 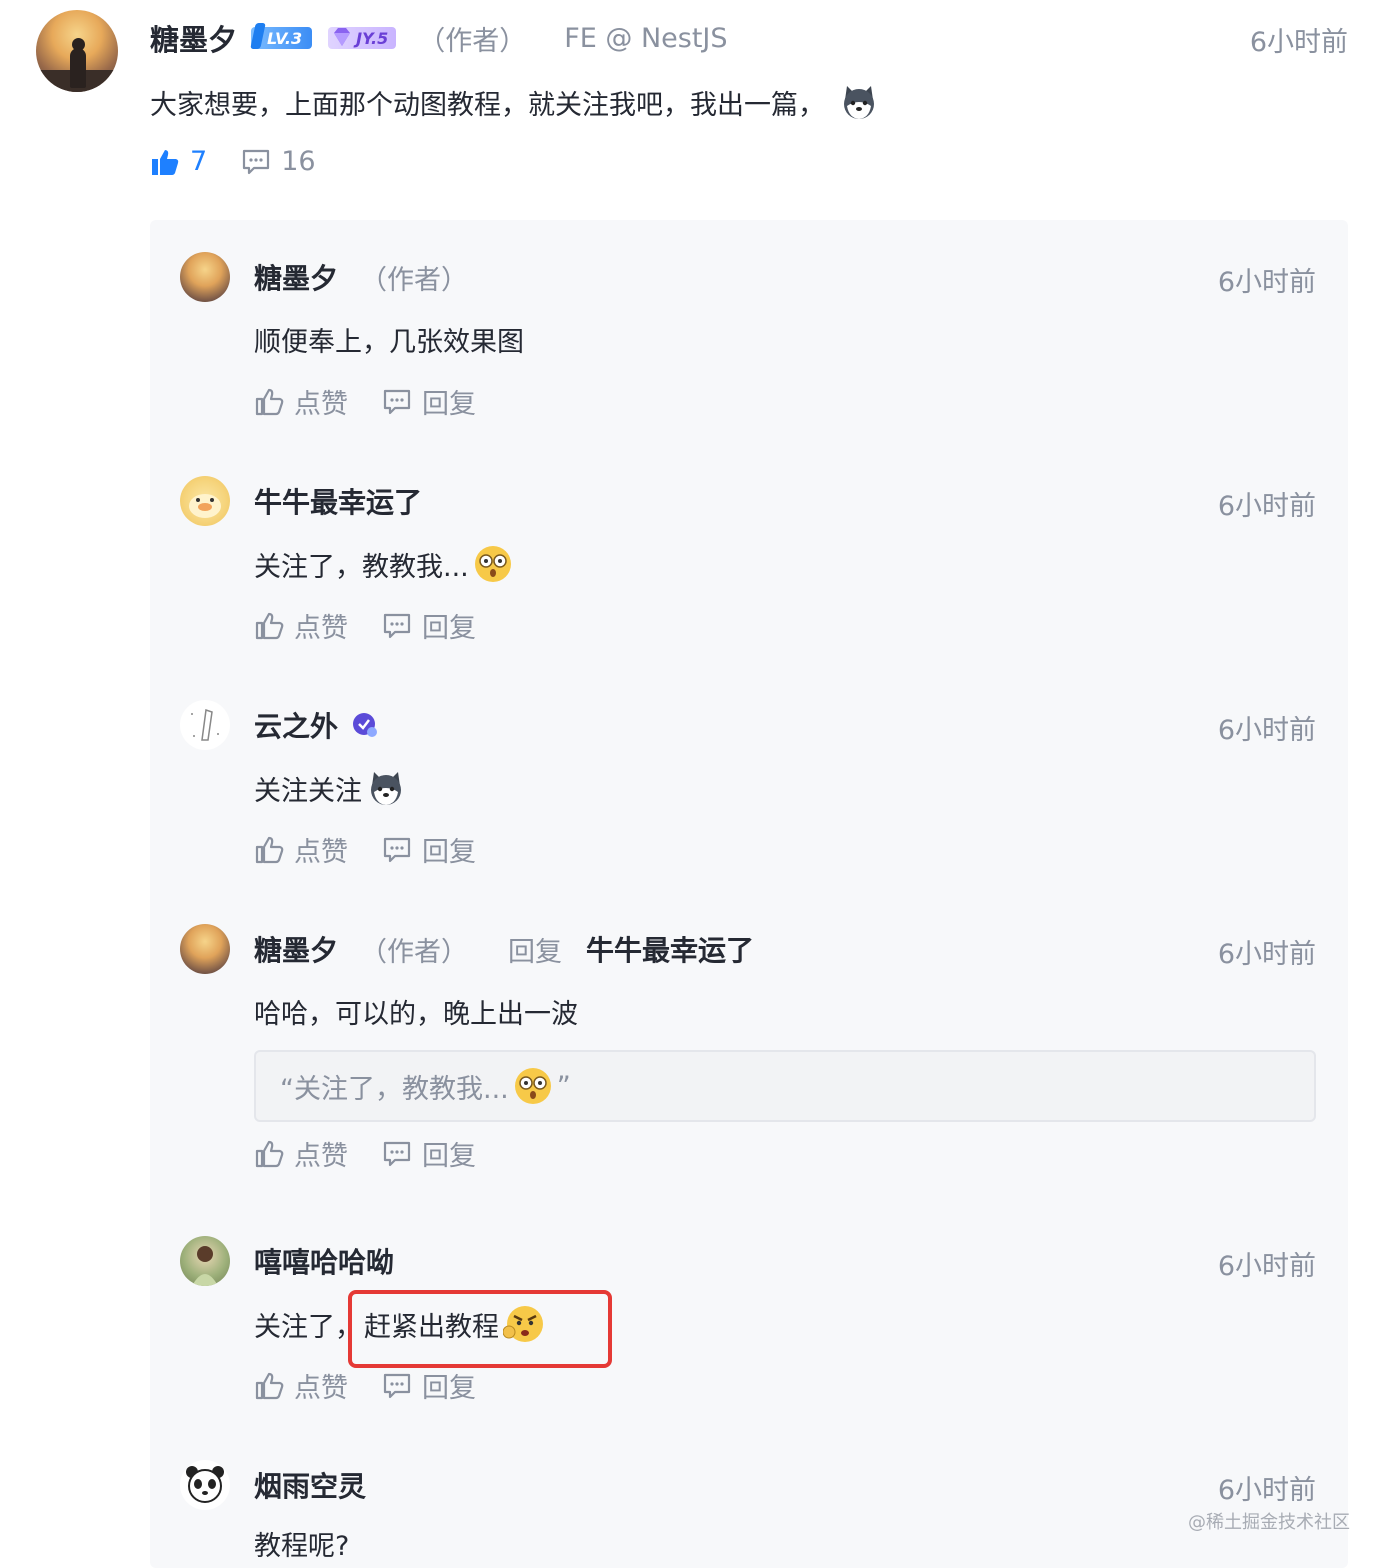 What do you see at coordinates (302, 1546) in the screenshot?
I see `sub-comment-text: 教程呢?` at bounding box center [302, 1546].